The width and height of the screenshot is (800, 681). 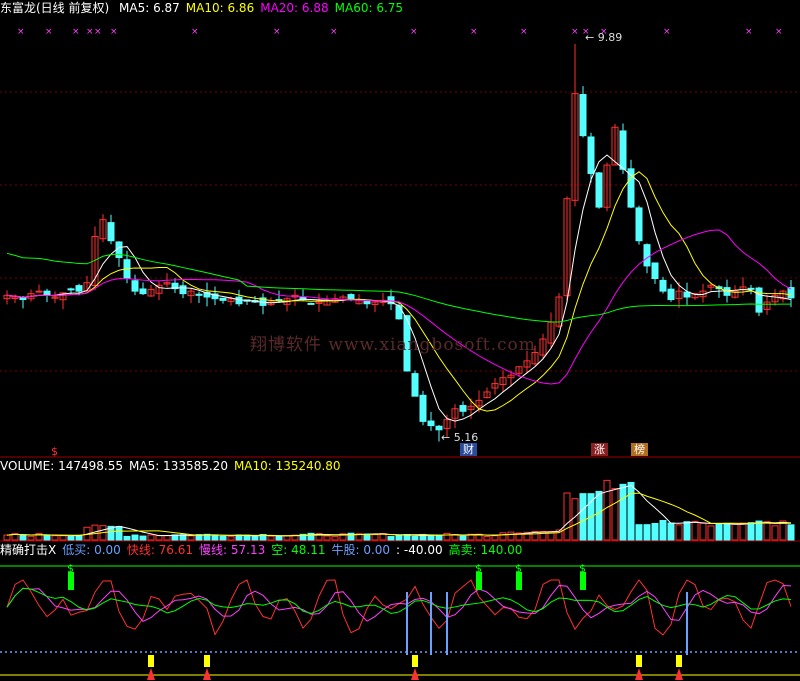 I want to click on dollar-marker: $, so click(x=54, y=451).